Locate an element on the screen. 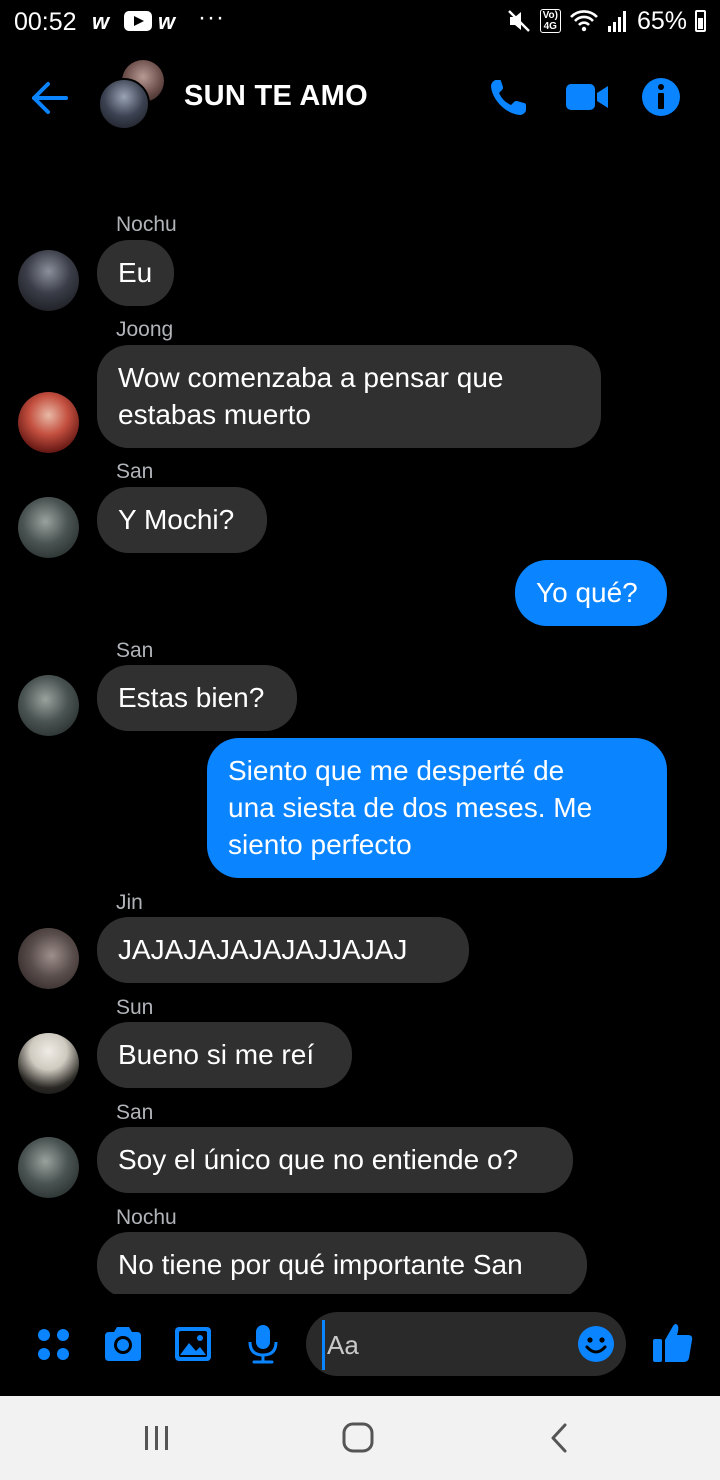  message-bubble: Estas bien? is located at coordinates (197, 698).